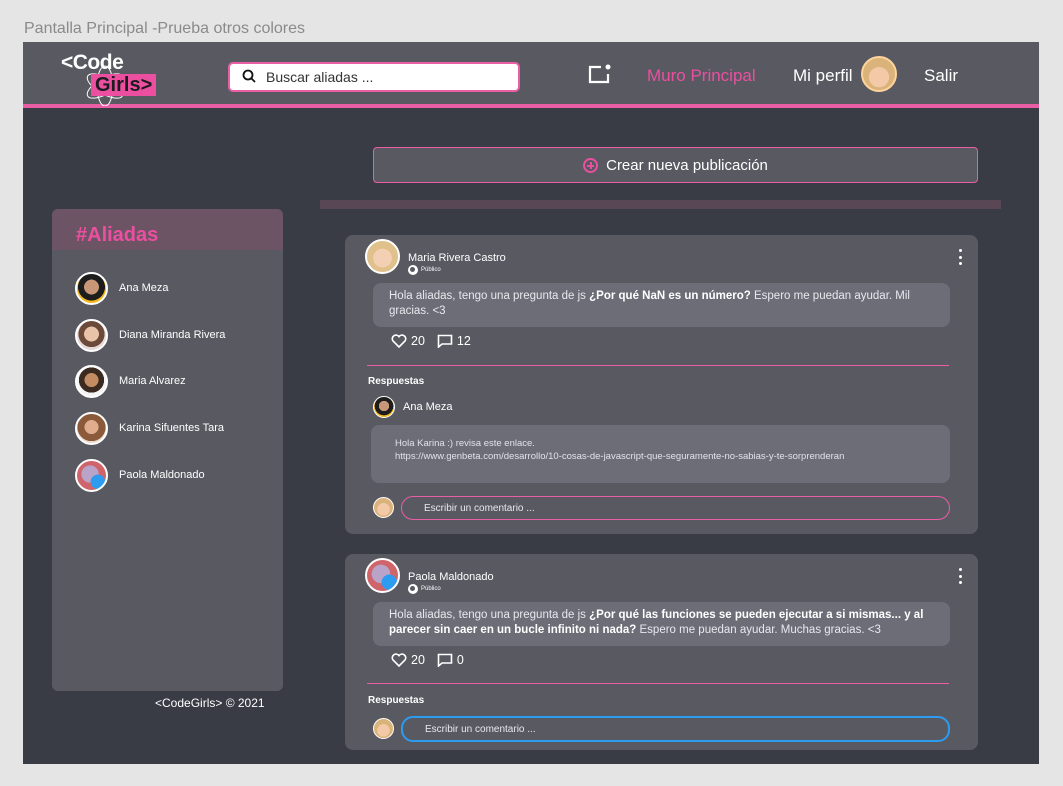 This screenshot has height=786, width=1063. Describe the element at coordinates (427, 660) in the screenshot. I see `post-stats: 20 0` at that location.